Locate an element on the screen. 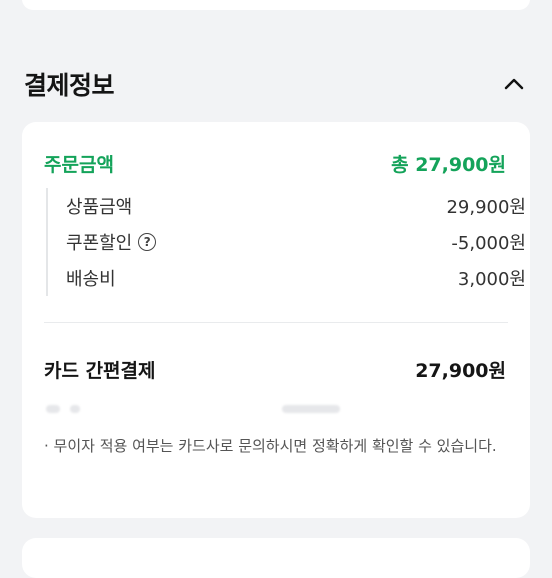 This screenshot has height=578, width=552. order-total-value: 총 27,900원 is located at coordinates (448, 165).